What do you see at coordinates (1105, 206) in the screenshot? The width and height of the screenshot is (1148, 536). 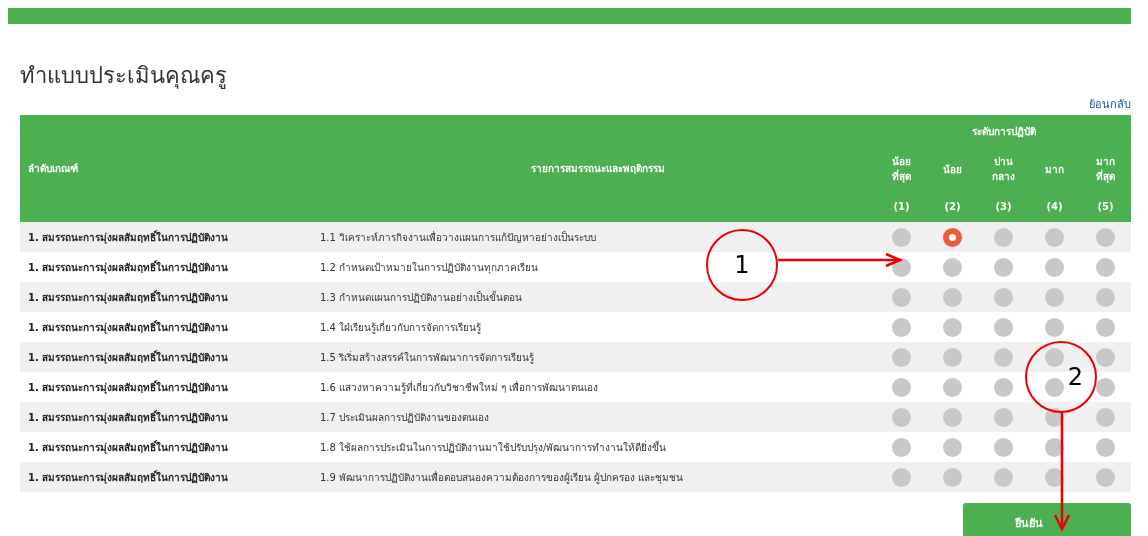 I see `level-number: (5)` at bounding box center [1105, 206].